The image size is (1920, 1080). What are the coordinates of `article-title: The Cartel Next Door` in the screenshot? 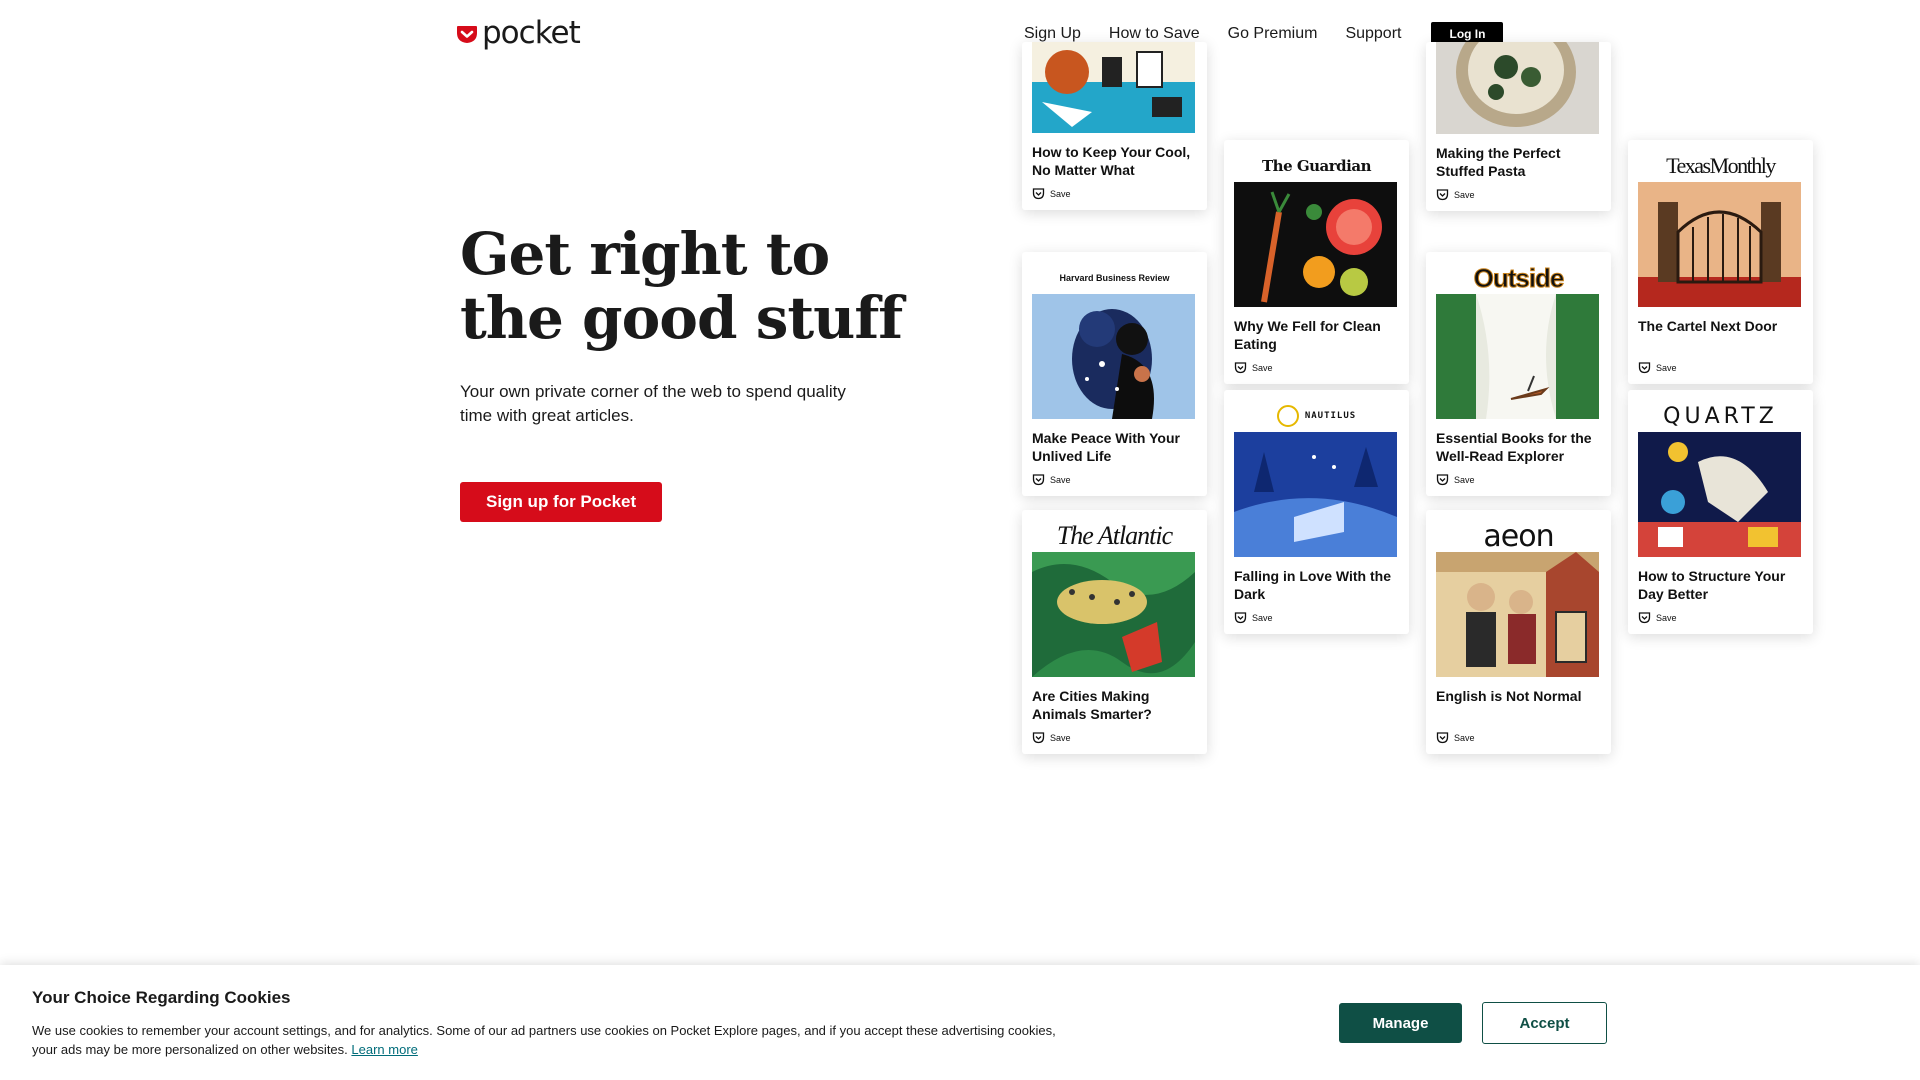 It's located at (1708, 326).